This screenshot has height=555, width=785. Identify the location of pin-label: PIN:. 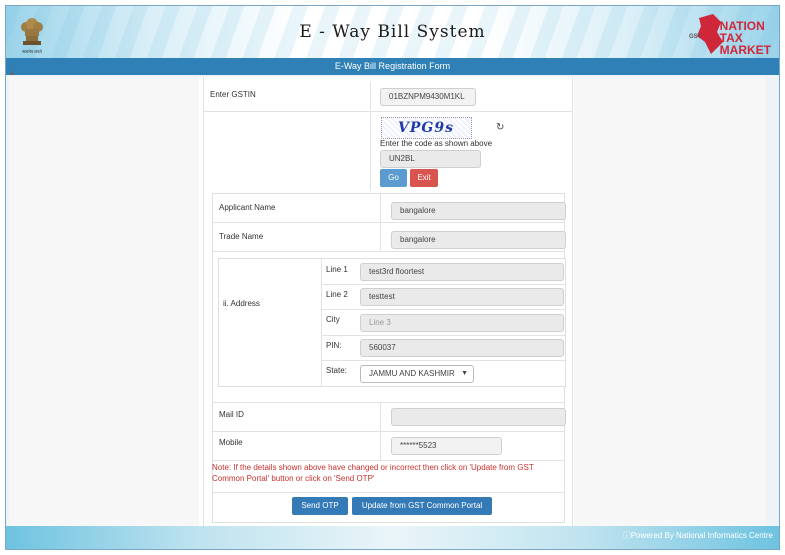
(334, 345).